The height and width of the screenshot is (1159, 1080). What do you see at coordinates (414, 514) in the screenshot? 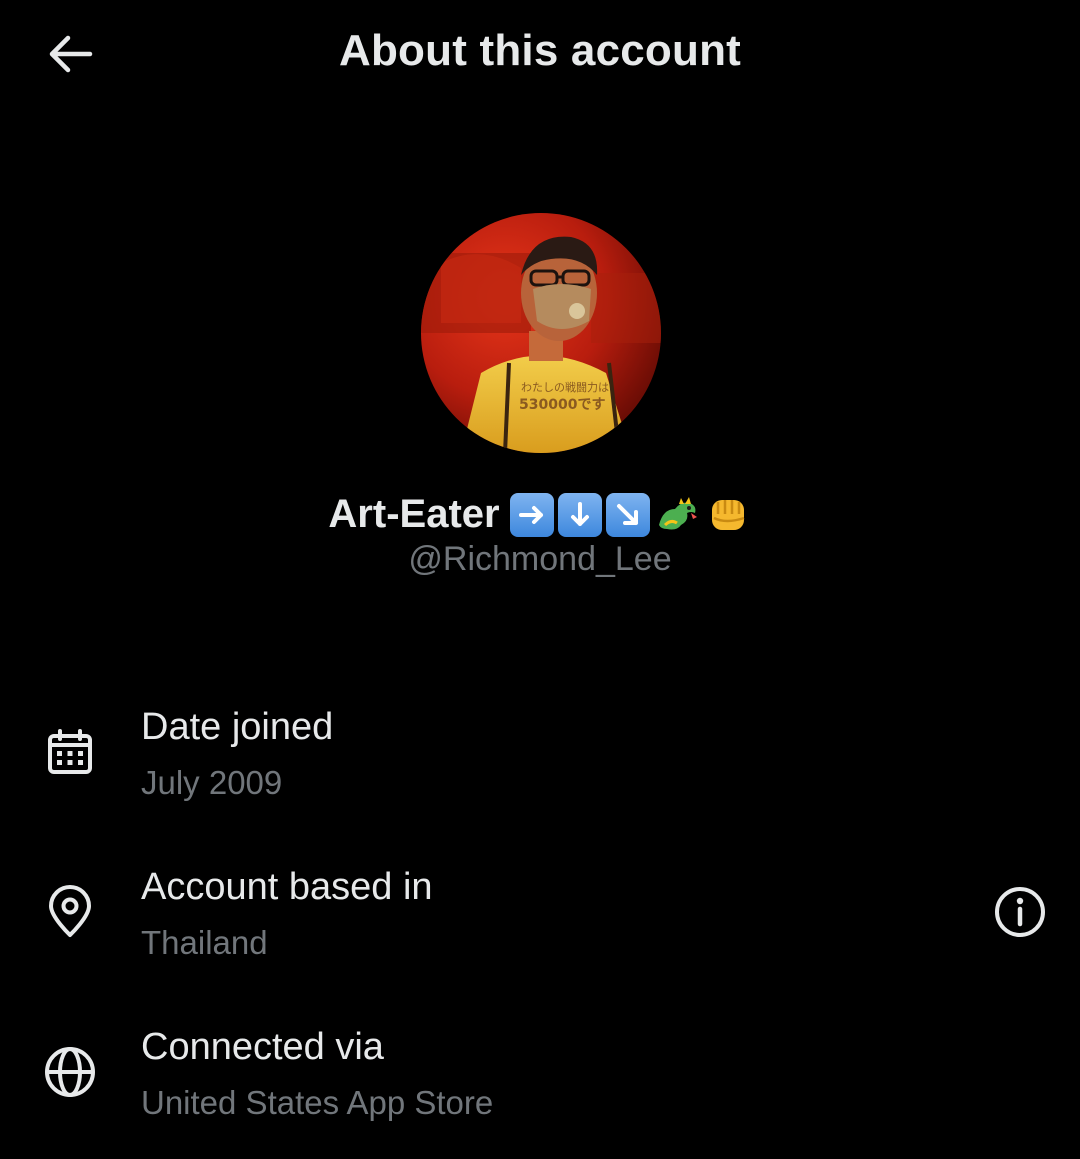
I see `display-name: Art-Eater` at bounding box center [414, 514].